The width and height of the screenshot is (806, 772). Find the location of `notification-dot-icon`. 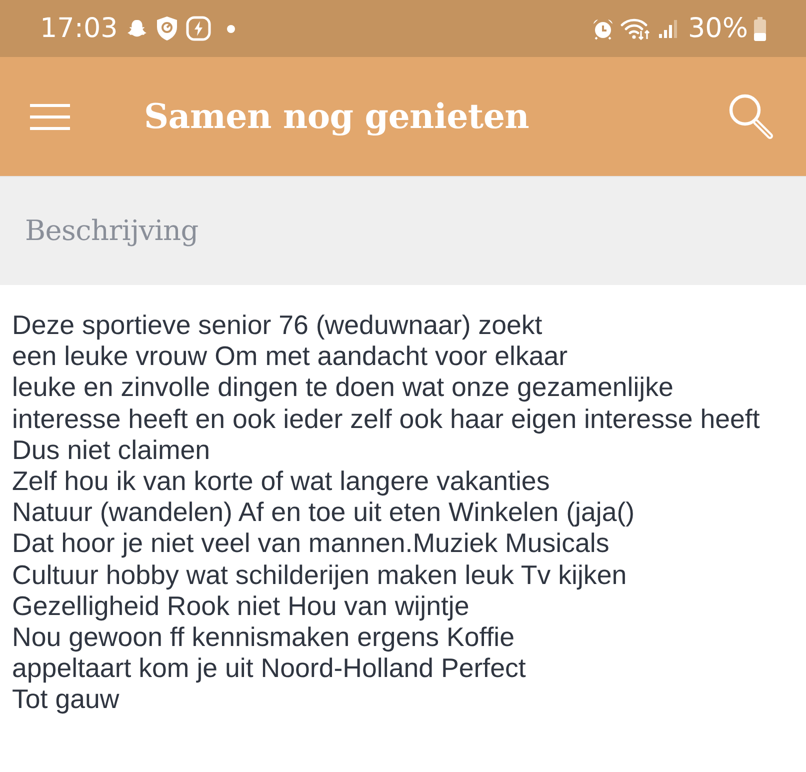

notification-dot-icon is located at coordinates (230, 28).